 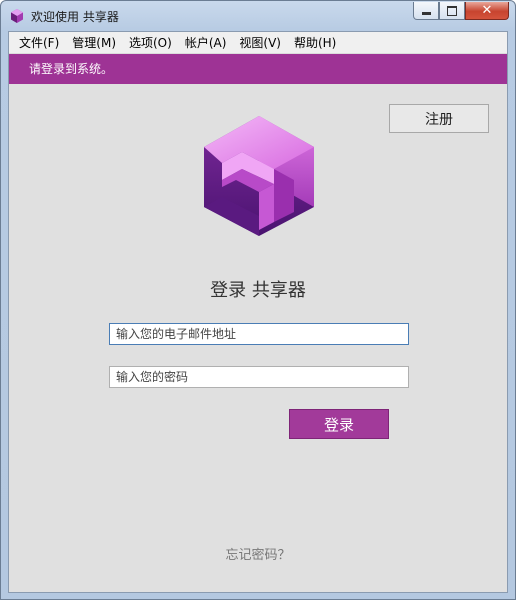 I want to click on menu-view: 视图(V), so click(x=260, y=42).